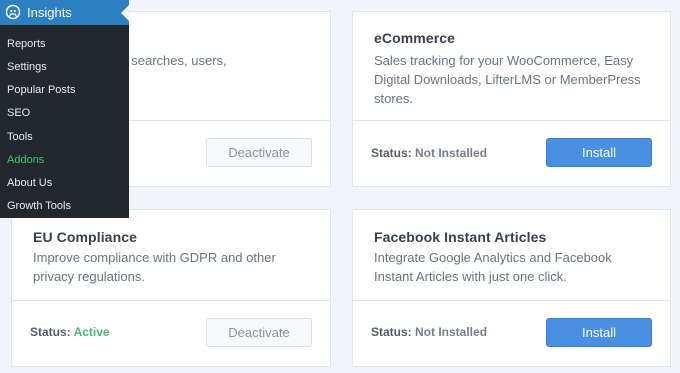  Describe the element at coordinates (20, 137) in the screenshot. I see `menu-item-tools: Tools` at that location.